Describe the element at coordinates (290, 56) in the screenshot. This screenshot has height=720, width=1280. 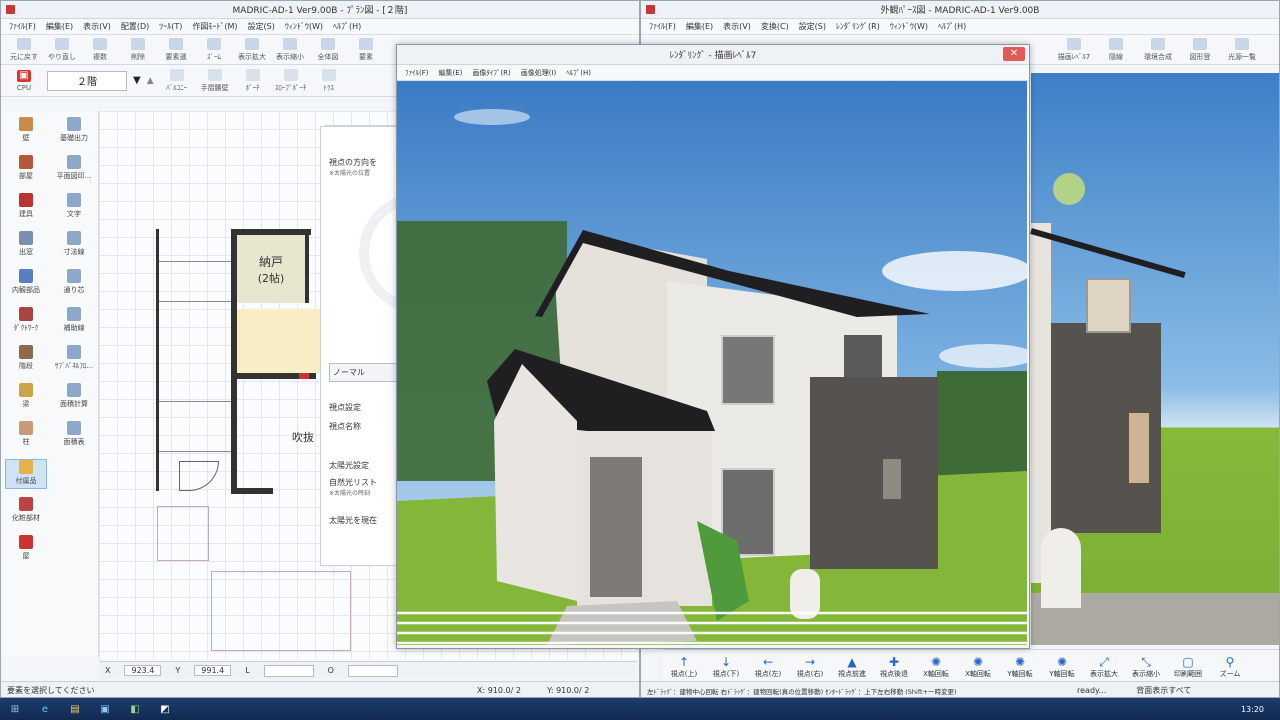
I see `toolbar-label: 表示縮小` at that location.